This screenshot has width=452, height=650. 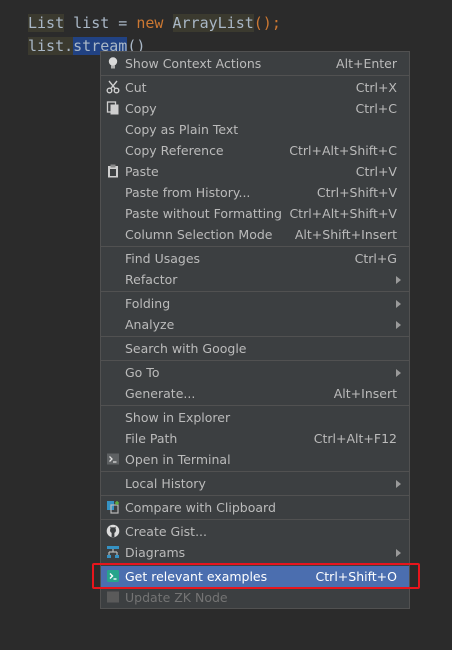 What do you see at coordinates (113, 87) in the screenshot?
I see `scissors-icon` at bounding box center [113, 87].